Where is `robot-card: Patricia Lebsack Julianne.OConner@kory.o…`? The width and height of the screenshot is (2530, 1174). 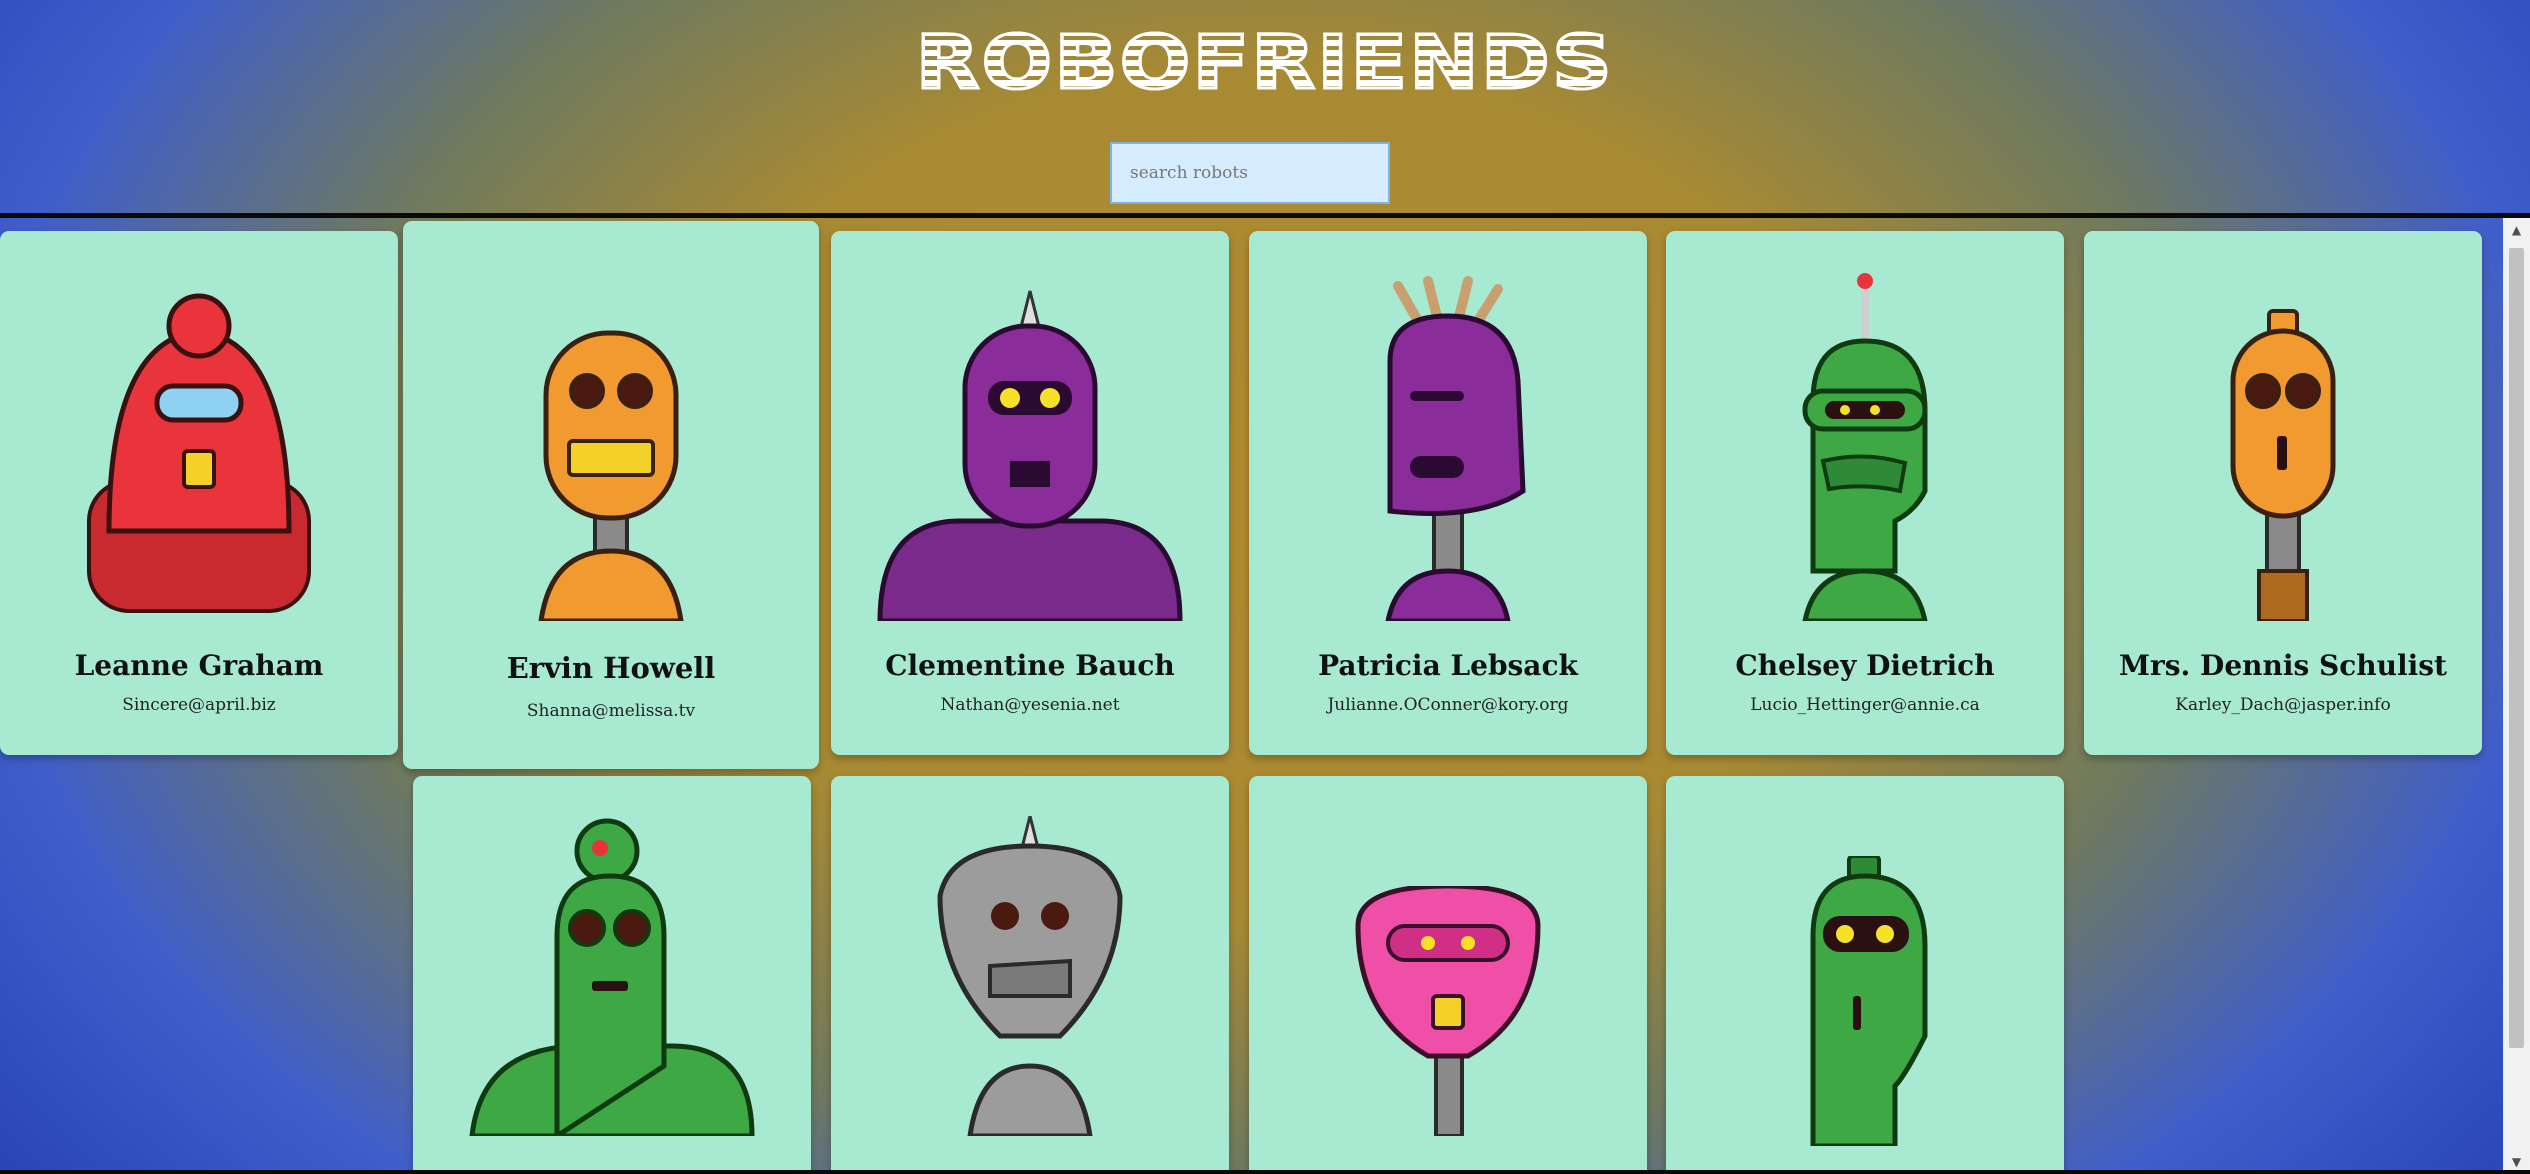 robot-card: Patricia Lebsack Julianne.OConner@kory.o… is located at coordinates (1448, 493).